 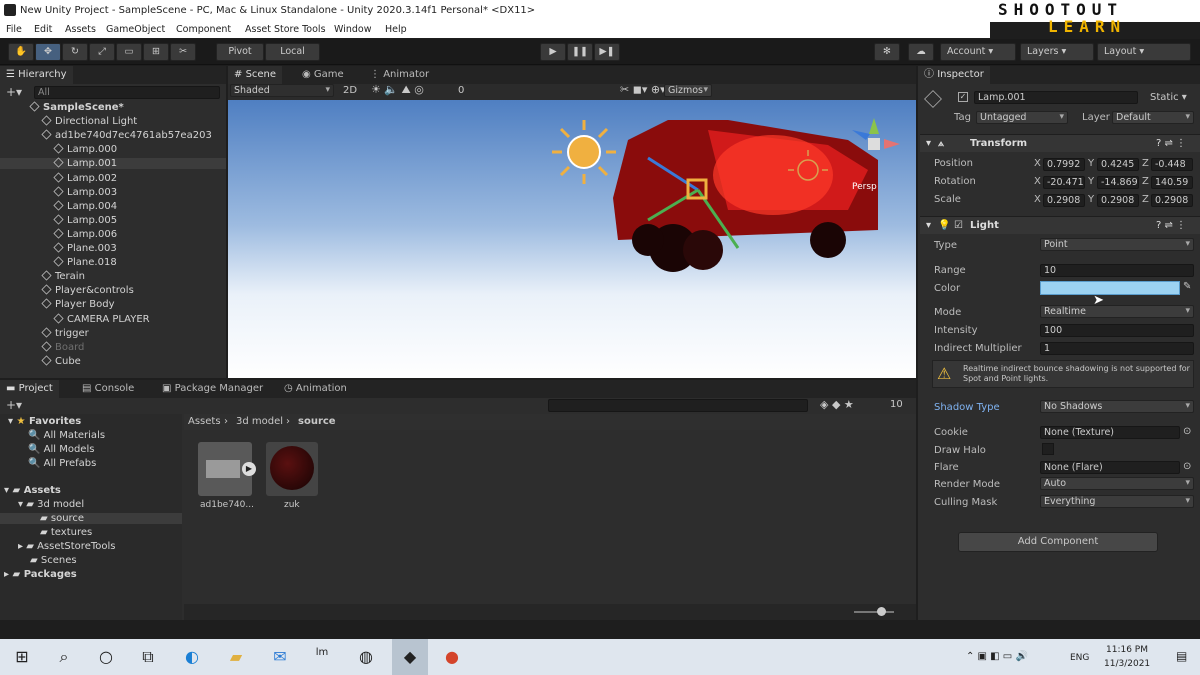 What do you see at coordinates (1058, 542) in the screenshot?
I see `add-component-button: Add Component` at bounding box center [1058, 542].